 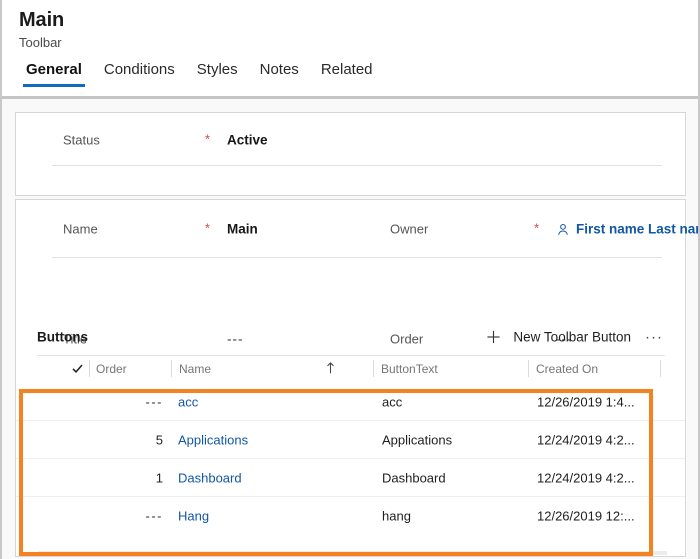 What do you see at coordinates (213, 439) in the screenshot?
I see `cell-name-link: Applications` at bounding box center [213, 439].